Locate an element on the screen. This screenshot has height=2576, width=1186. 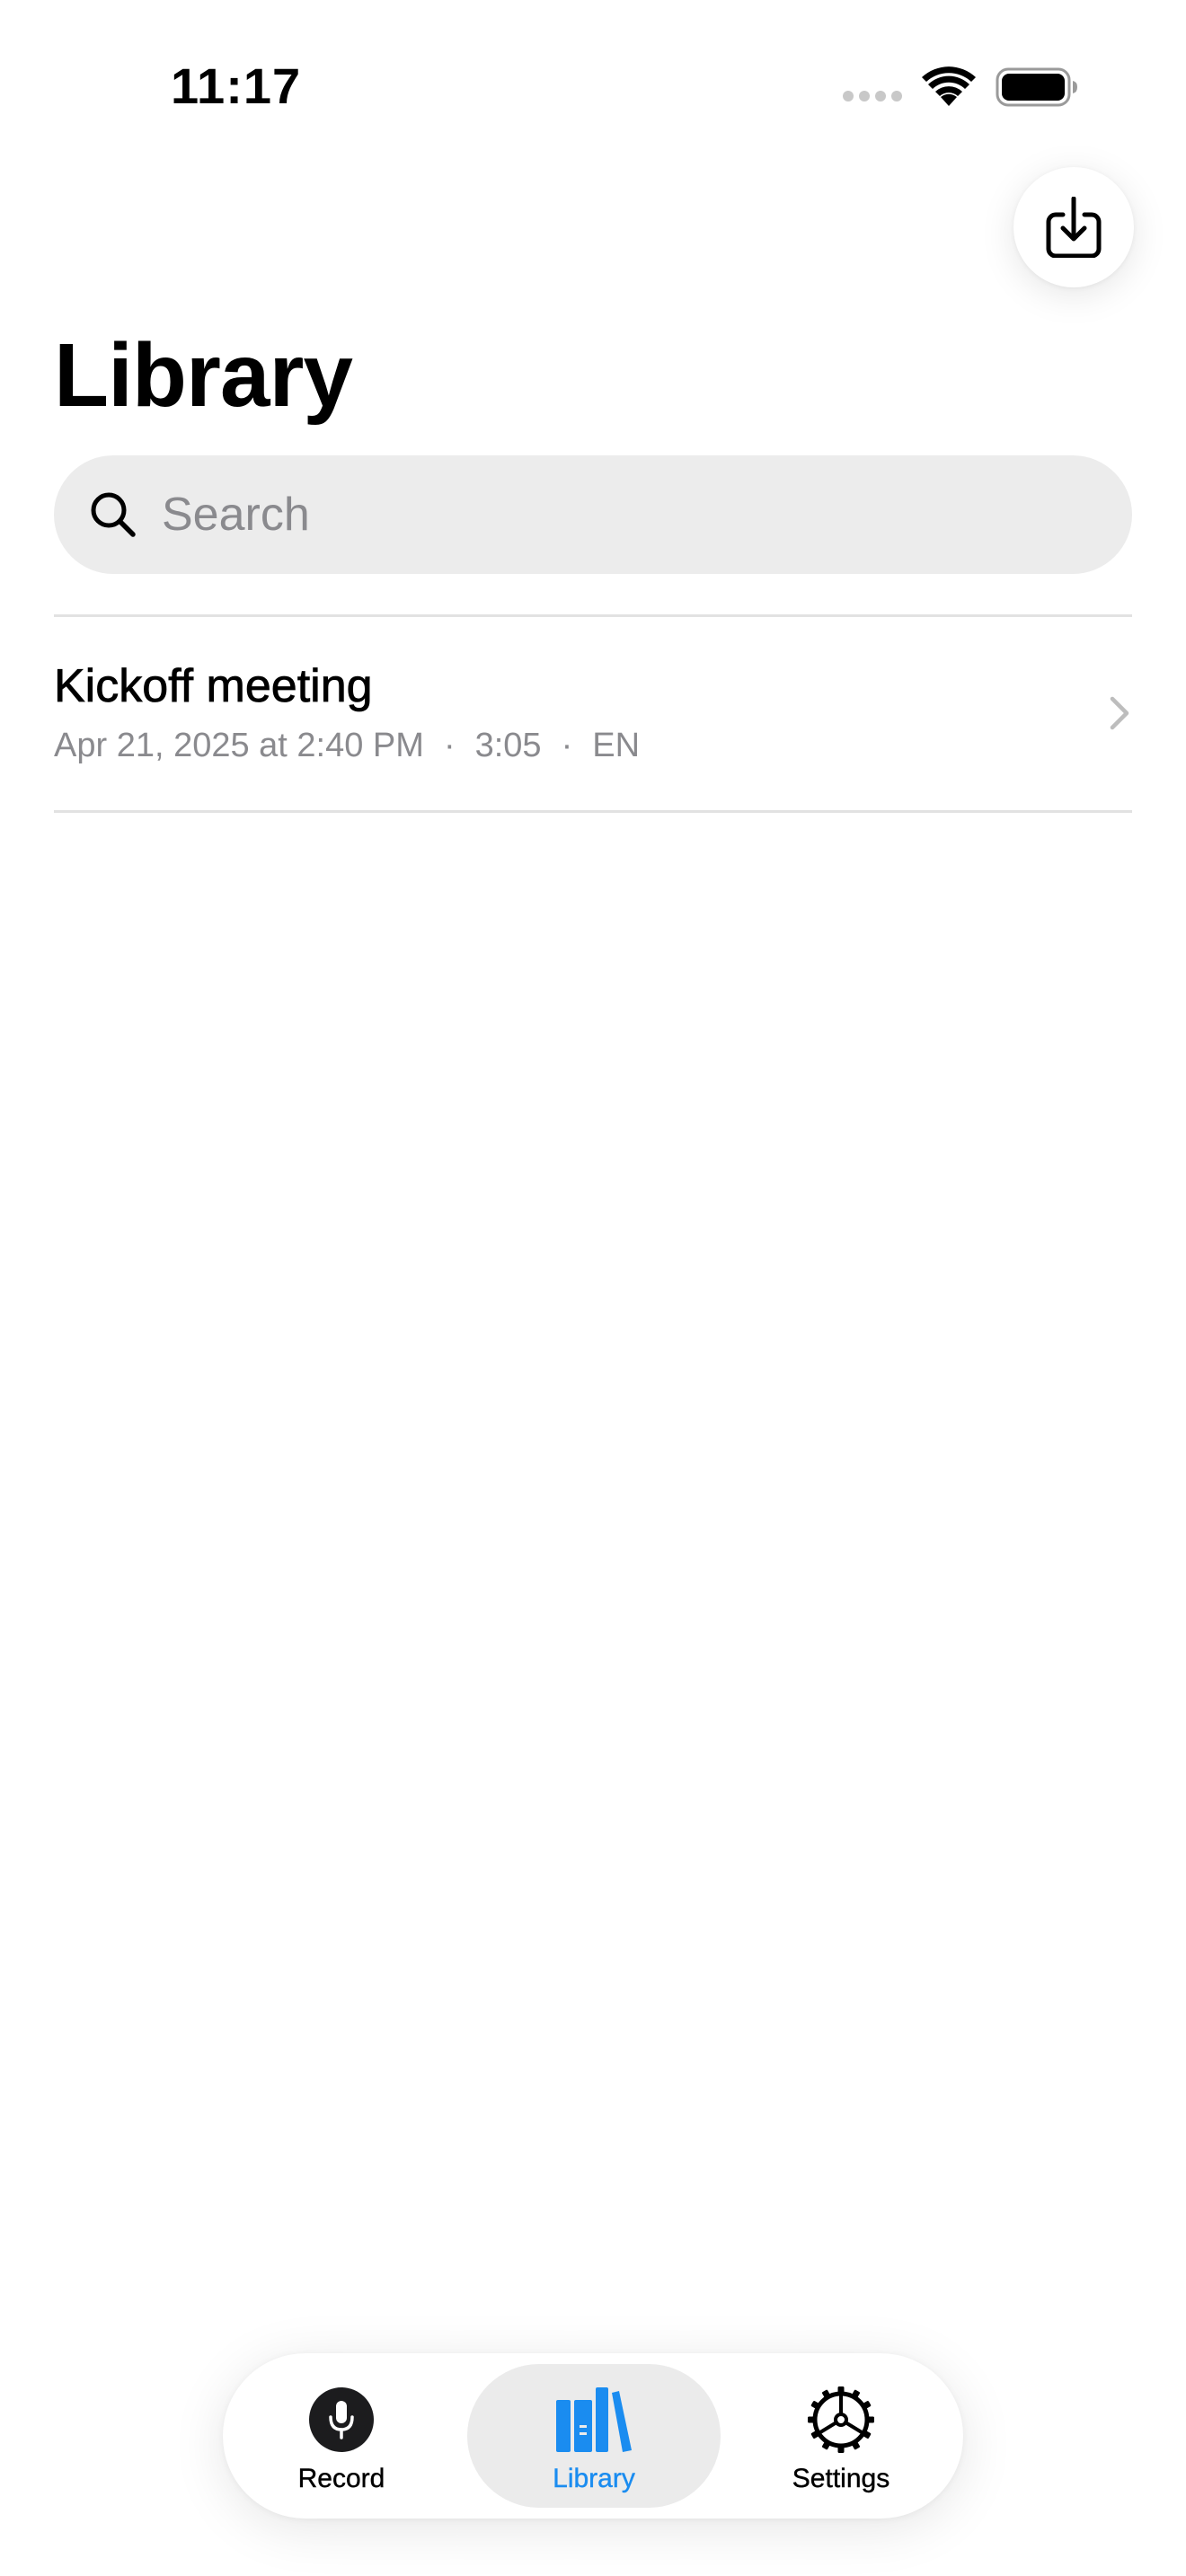
tab-record-label: Record is located at coordinates (341, 2478).